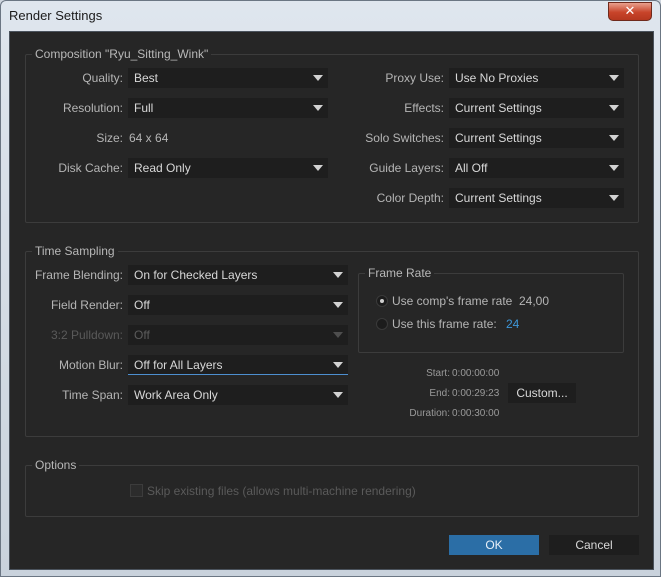 This screenshot has width=661, height=577. Describe the element at coordinates (90, 365) in the screenshot. I see `motion-blur-label: Motion Blur:` at that location.